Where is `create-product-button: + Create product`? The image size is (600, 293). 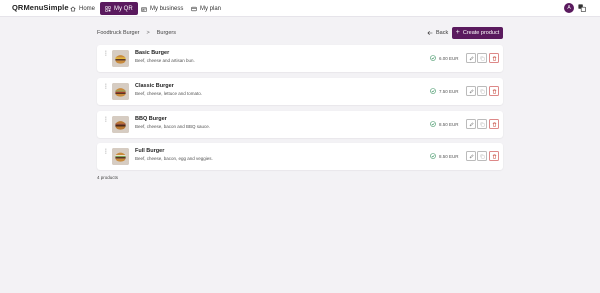 create-product-button: + Create product is located at coordinates (477, 33).